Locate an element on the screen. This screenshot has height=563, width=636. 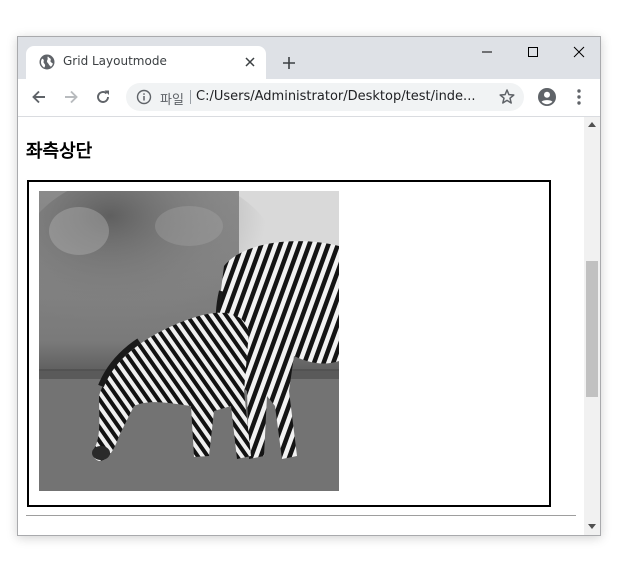
tab-title: Grid Layoutmode is located at coordinates (115, 61).